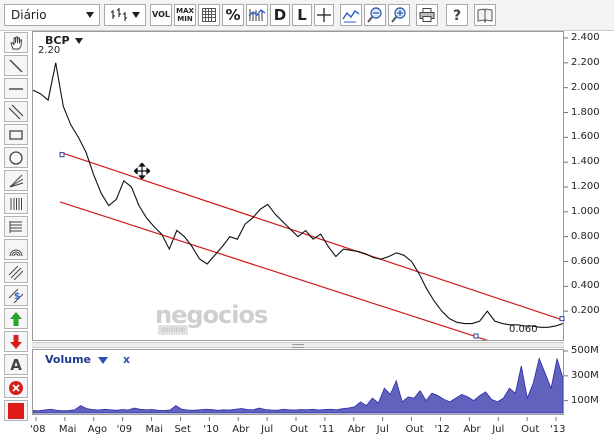  I want to click on zoom-in-icon, so click(398, 15).